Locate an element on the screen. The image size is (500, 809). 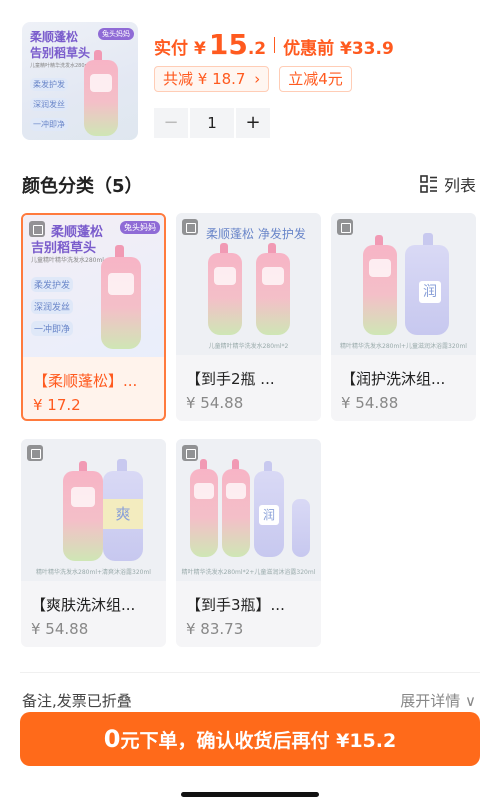
thumb-feature-2: 深润发丝 is located at coordinates (49, 104).